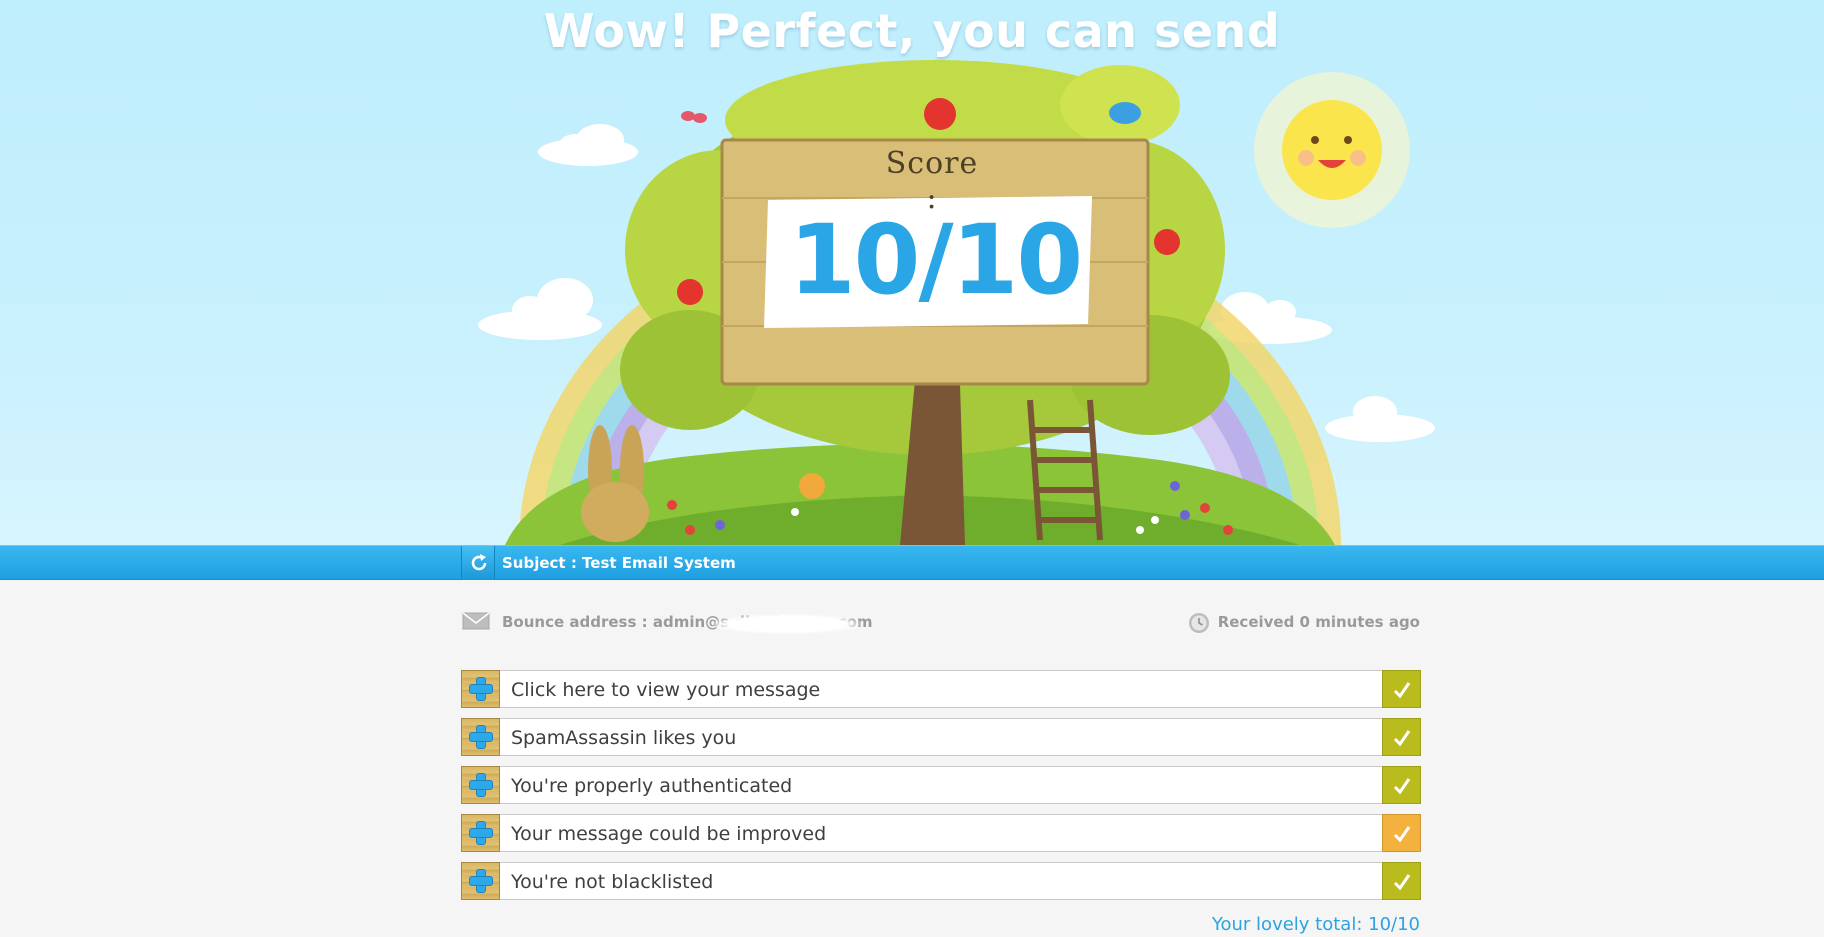 This screenshot has width=1824, height=937. What do you see at coordinates (787, 624) in the screenshot?
I see `redaction-smudge` at bounding box center [787, 624].